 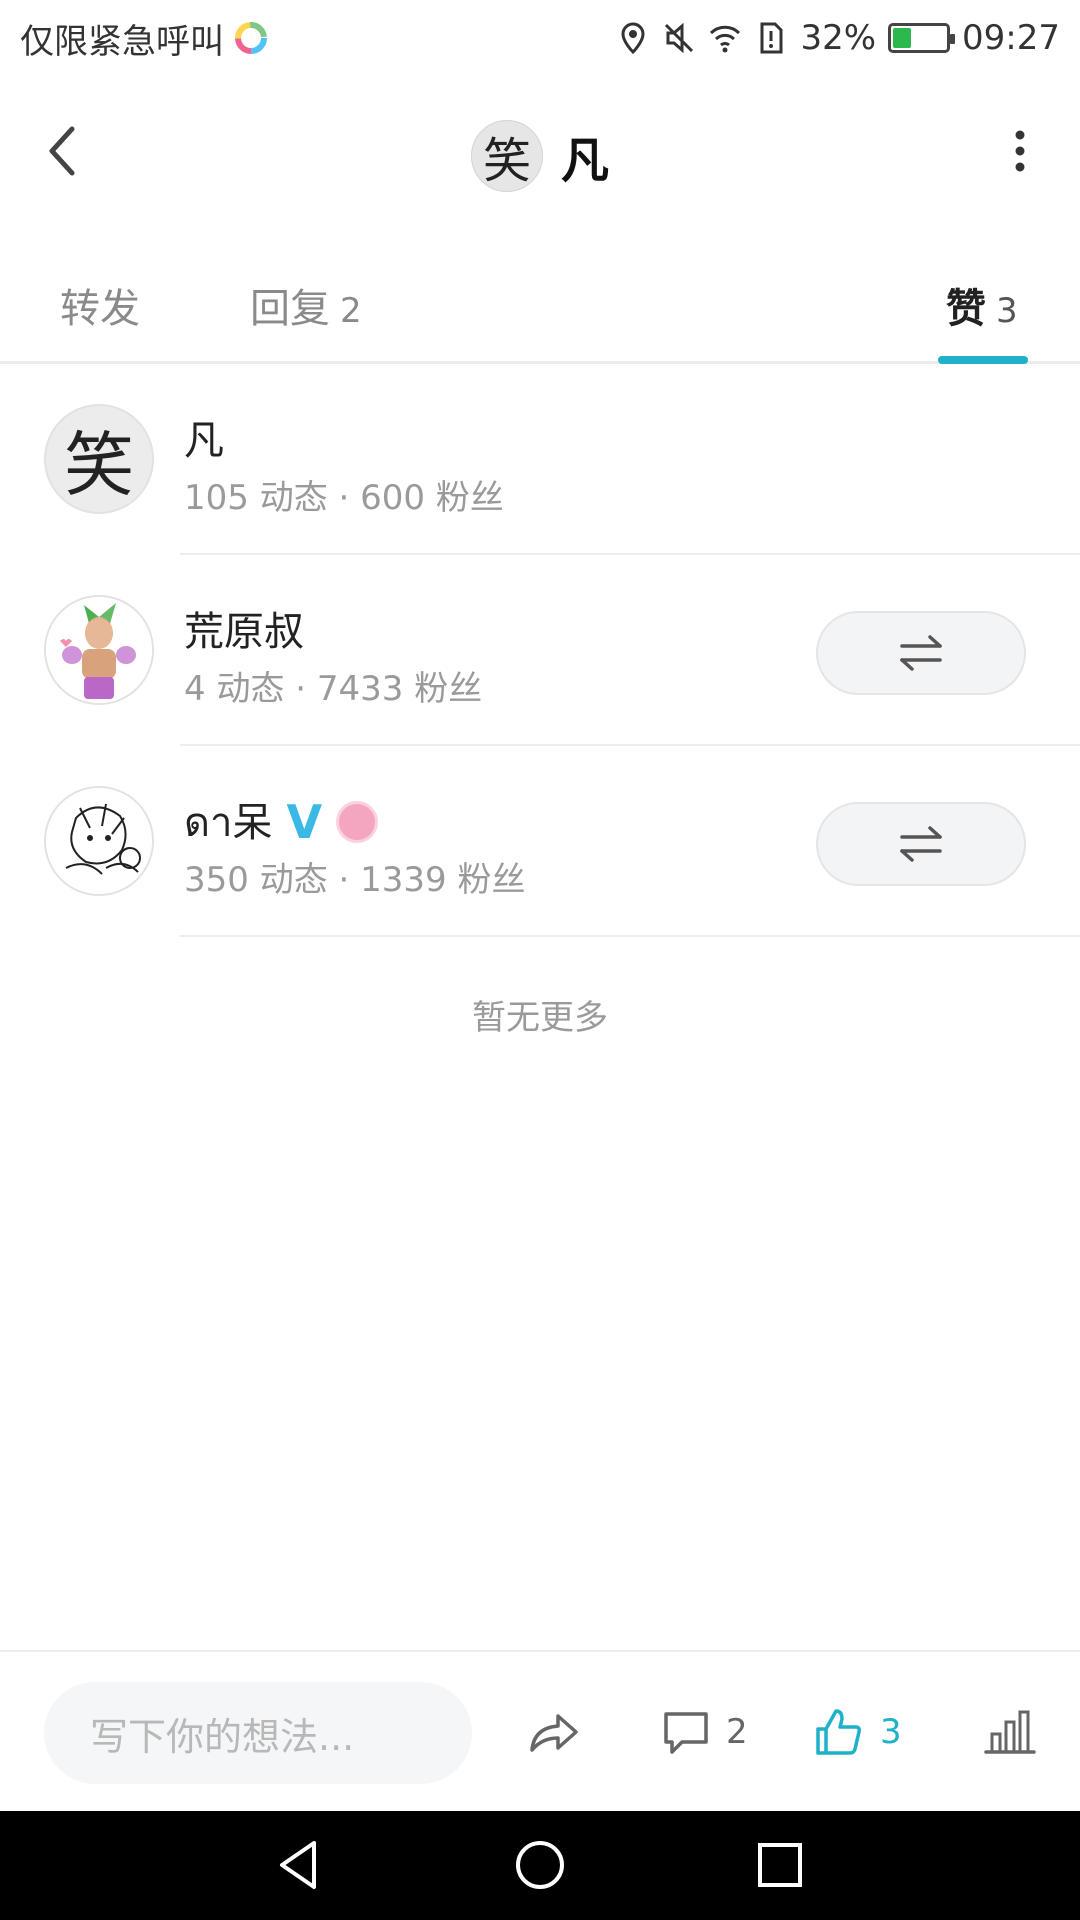 What do you see at coordinates (540, 38) in the screenshot?
I see `status-bar: 仅限紧急呼叫 32% 09:27` at bounding box center [540, 38].